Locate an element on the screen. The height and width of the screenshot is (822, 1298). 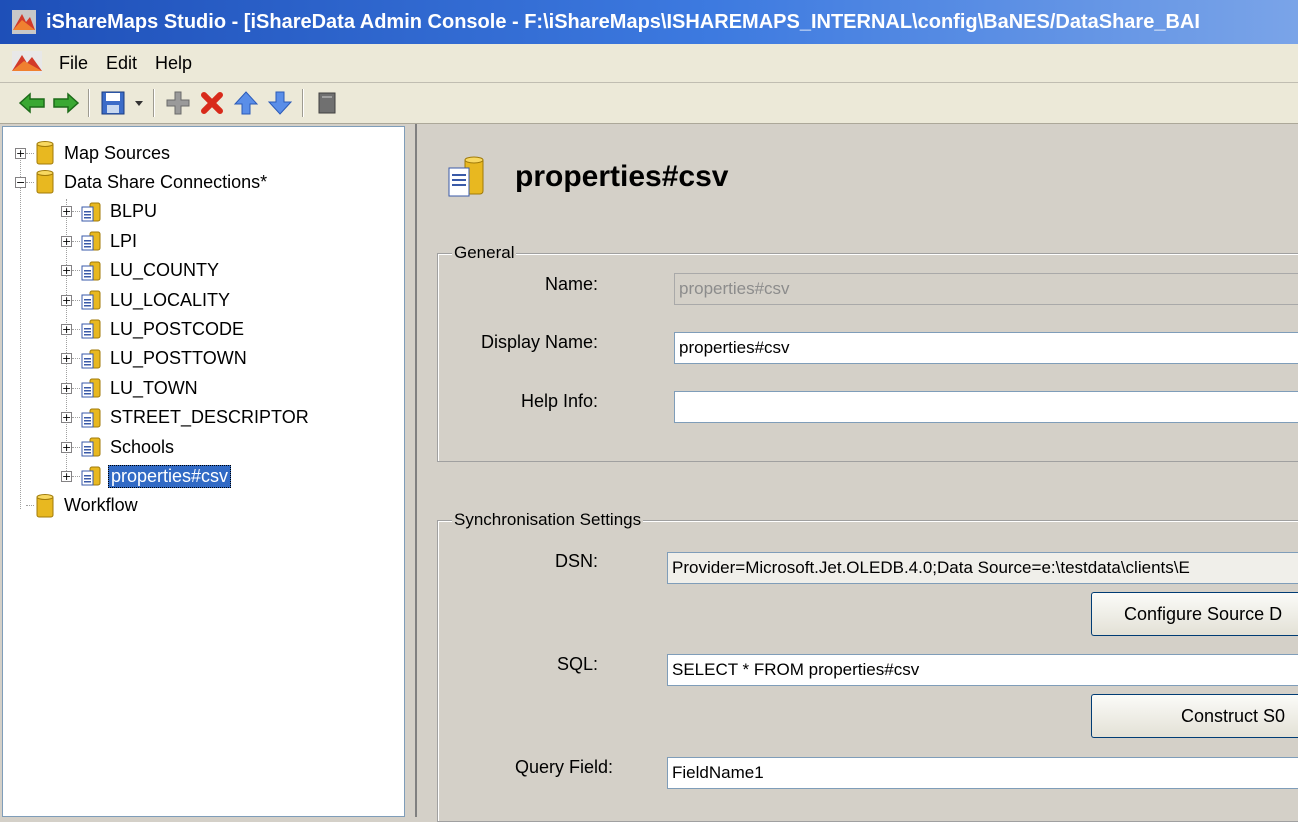
tree-item-connection: + Schools is located at coordinates (118, 447).